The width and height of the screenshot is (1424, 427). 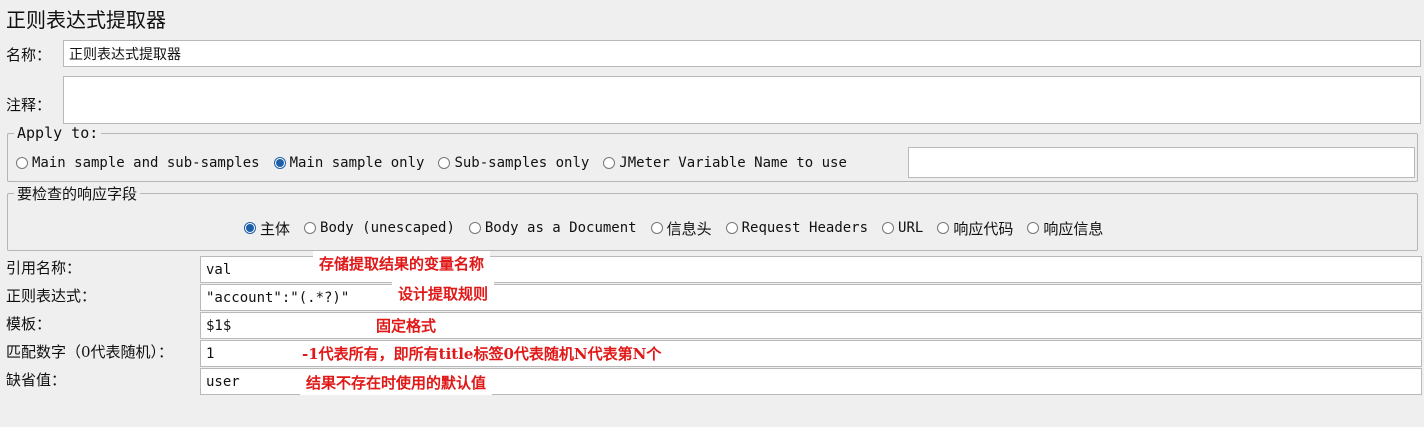 I want to click on annotation-extraction-rule: 设计提取规则, so click(x=443, y=293).